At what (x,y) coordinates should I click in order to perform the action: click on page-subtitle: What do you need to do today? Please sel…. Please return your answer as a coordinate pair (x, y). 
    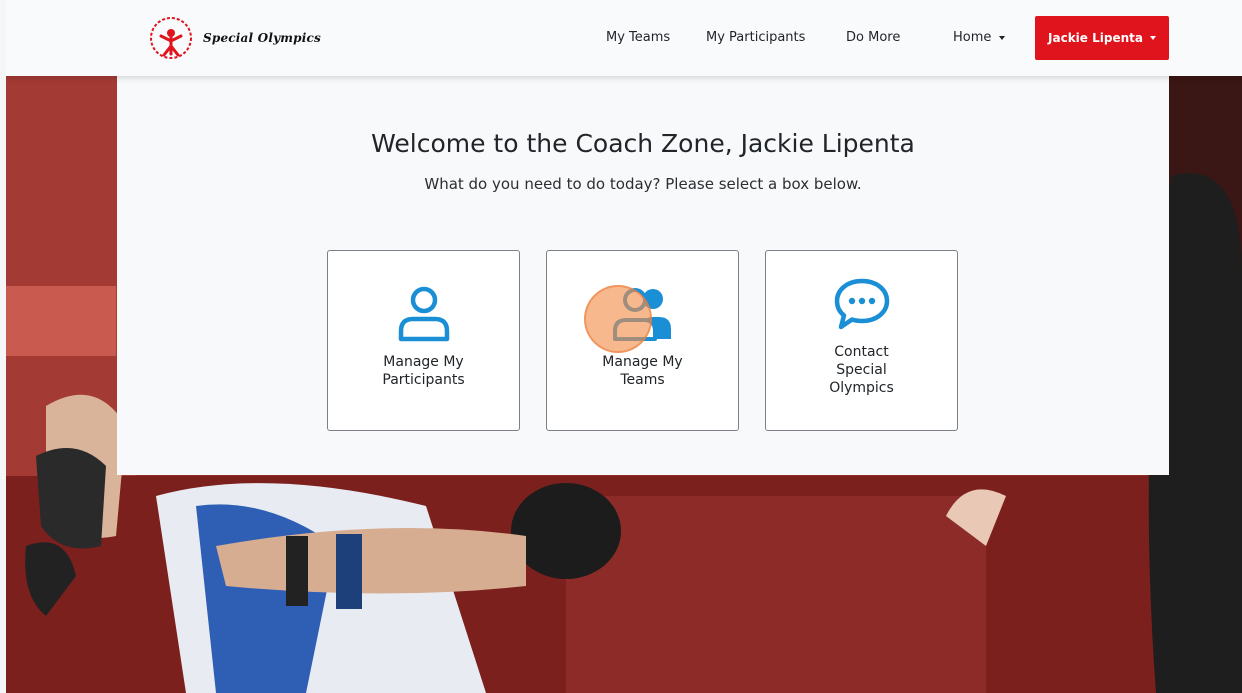
    Looking at the image, I should click on (643, 184).